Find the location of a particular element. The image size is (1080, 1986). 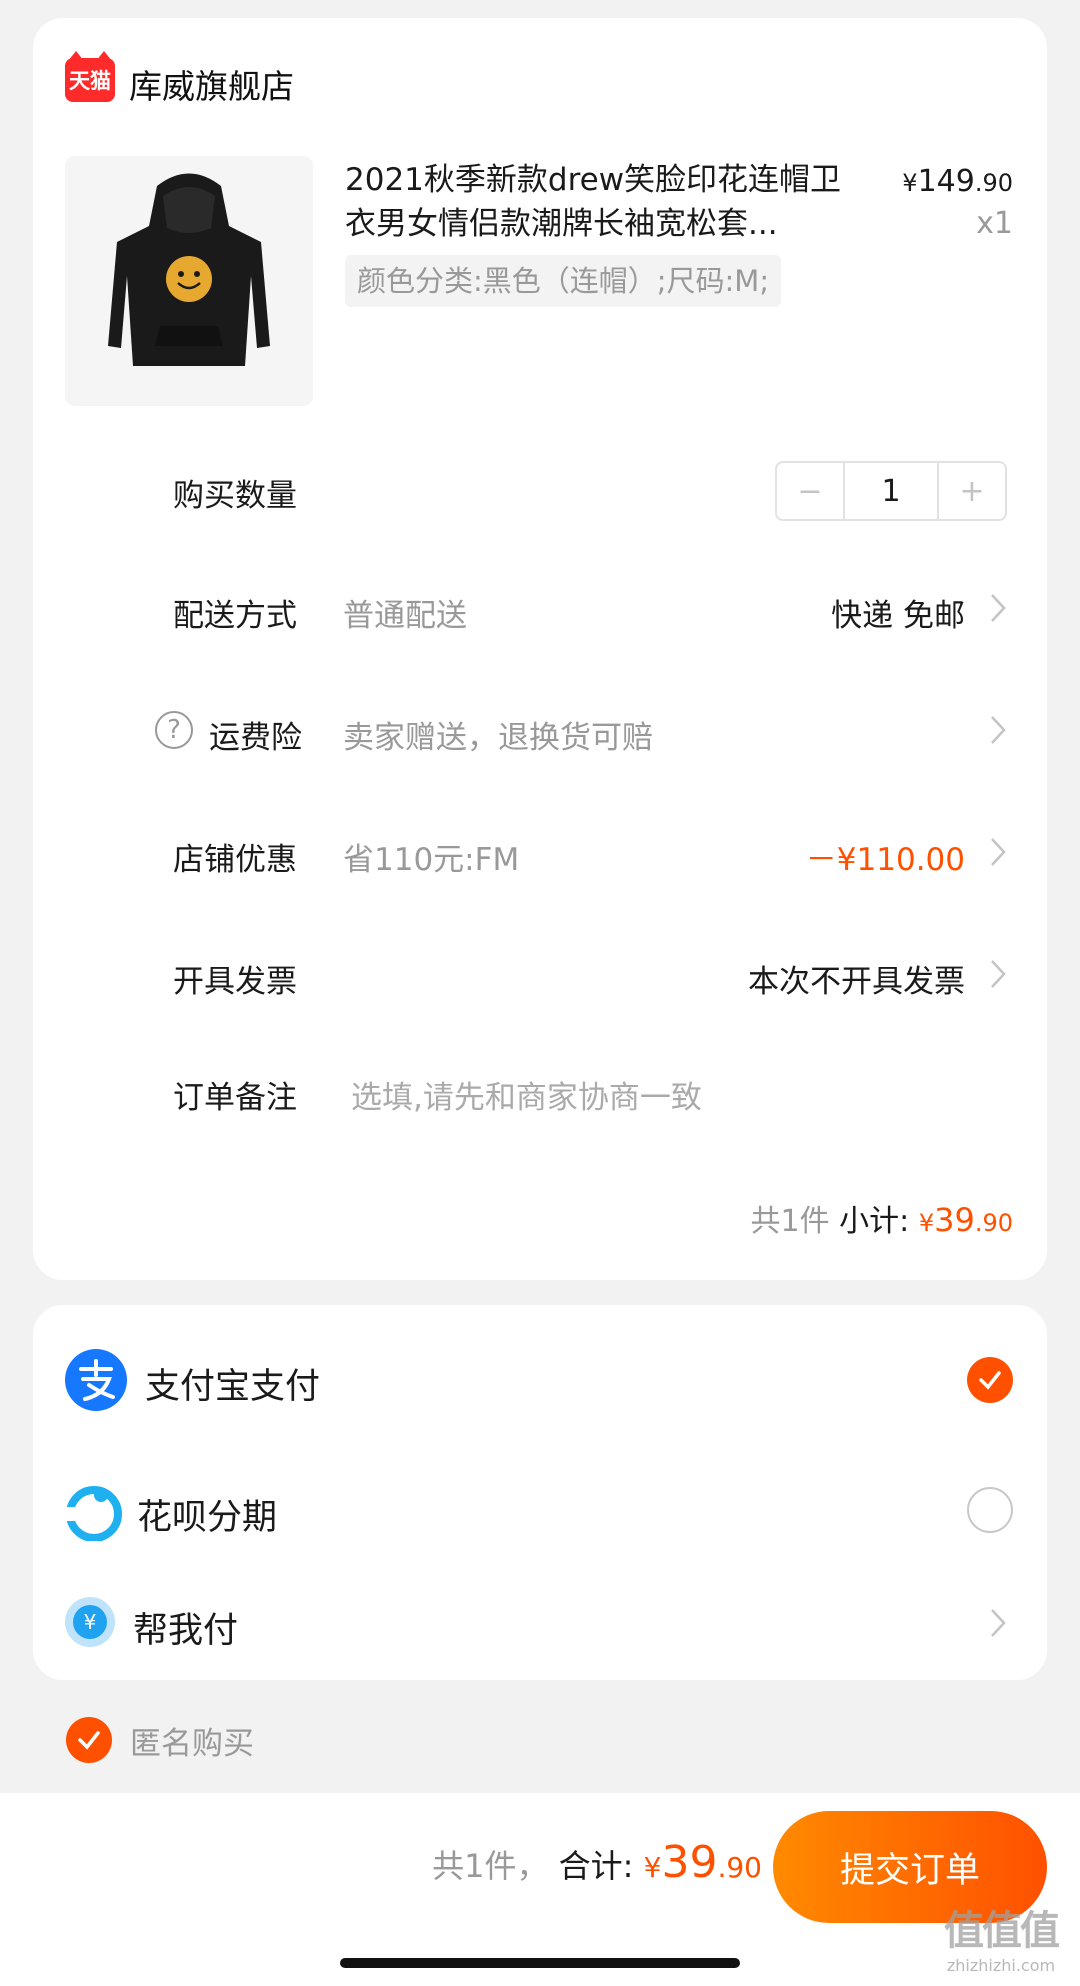

alipay-icon is located at coordinates (96, 1380).